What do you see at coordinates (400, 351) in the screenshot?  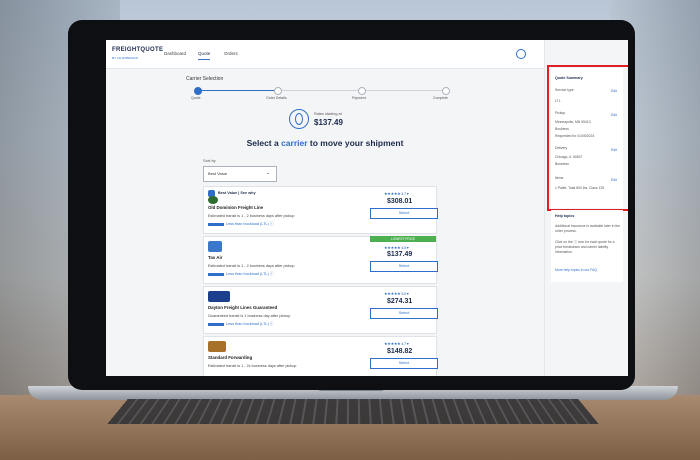 I see `carrier-price: $148.82` at bounding box center [400, 351].